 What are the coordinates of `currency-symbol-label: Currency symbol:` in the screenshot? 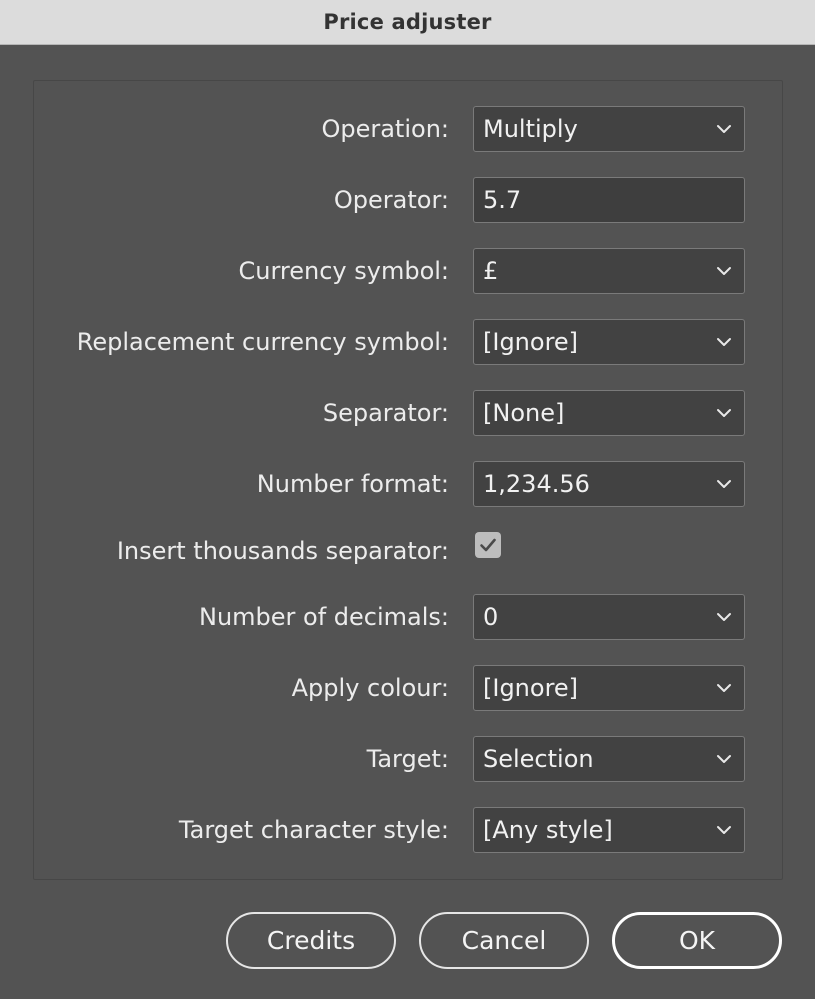 It's located at (343, 271).